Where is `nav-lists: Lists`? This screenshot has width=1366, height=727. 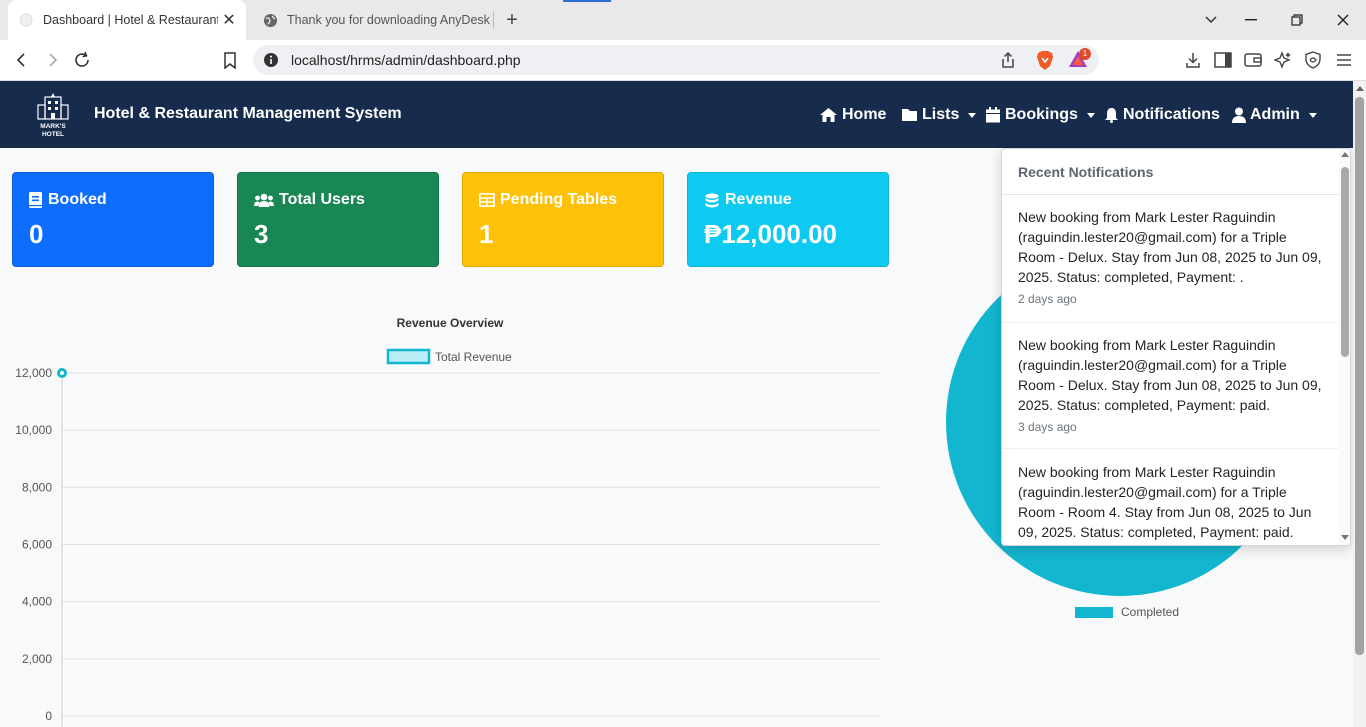
nav-lists: Lists is located at coordinates (939, 115).